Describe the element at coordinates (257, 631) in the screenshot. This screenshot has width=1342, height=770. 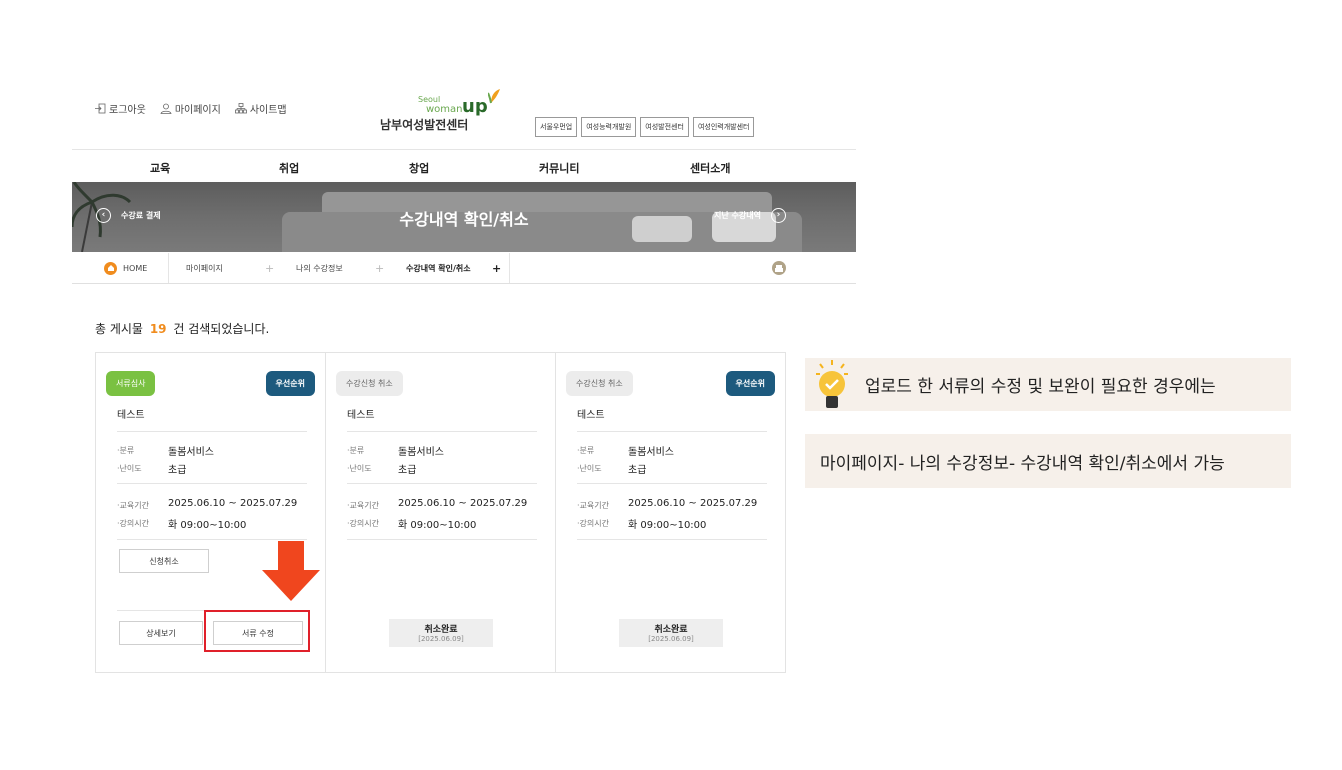
I see `highlight-box` at that location.